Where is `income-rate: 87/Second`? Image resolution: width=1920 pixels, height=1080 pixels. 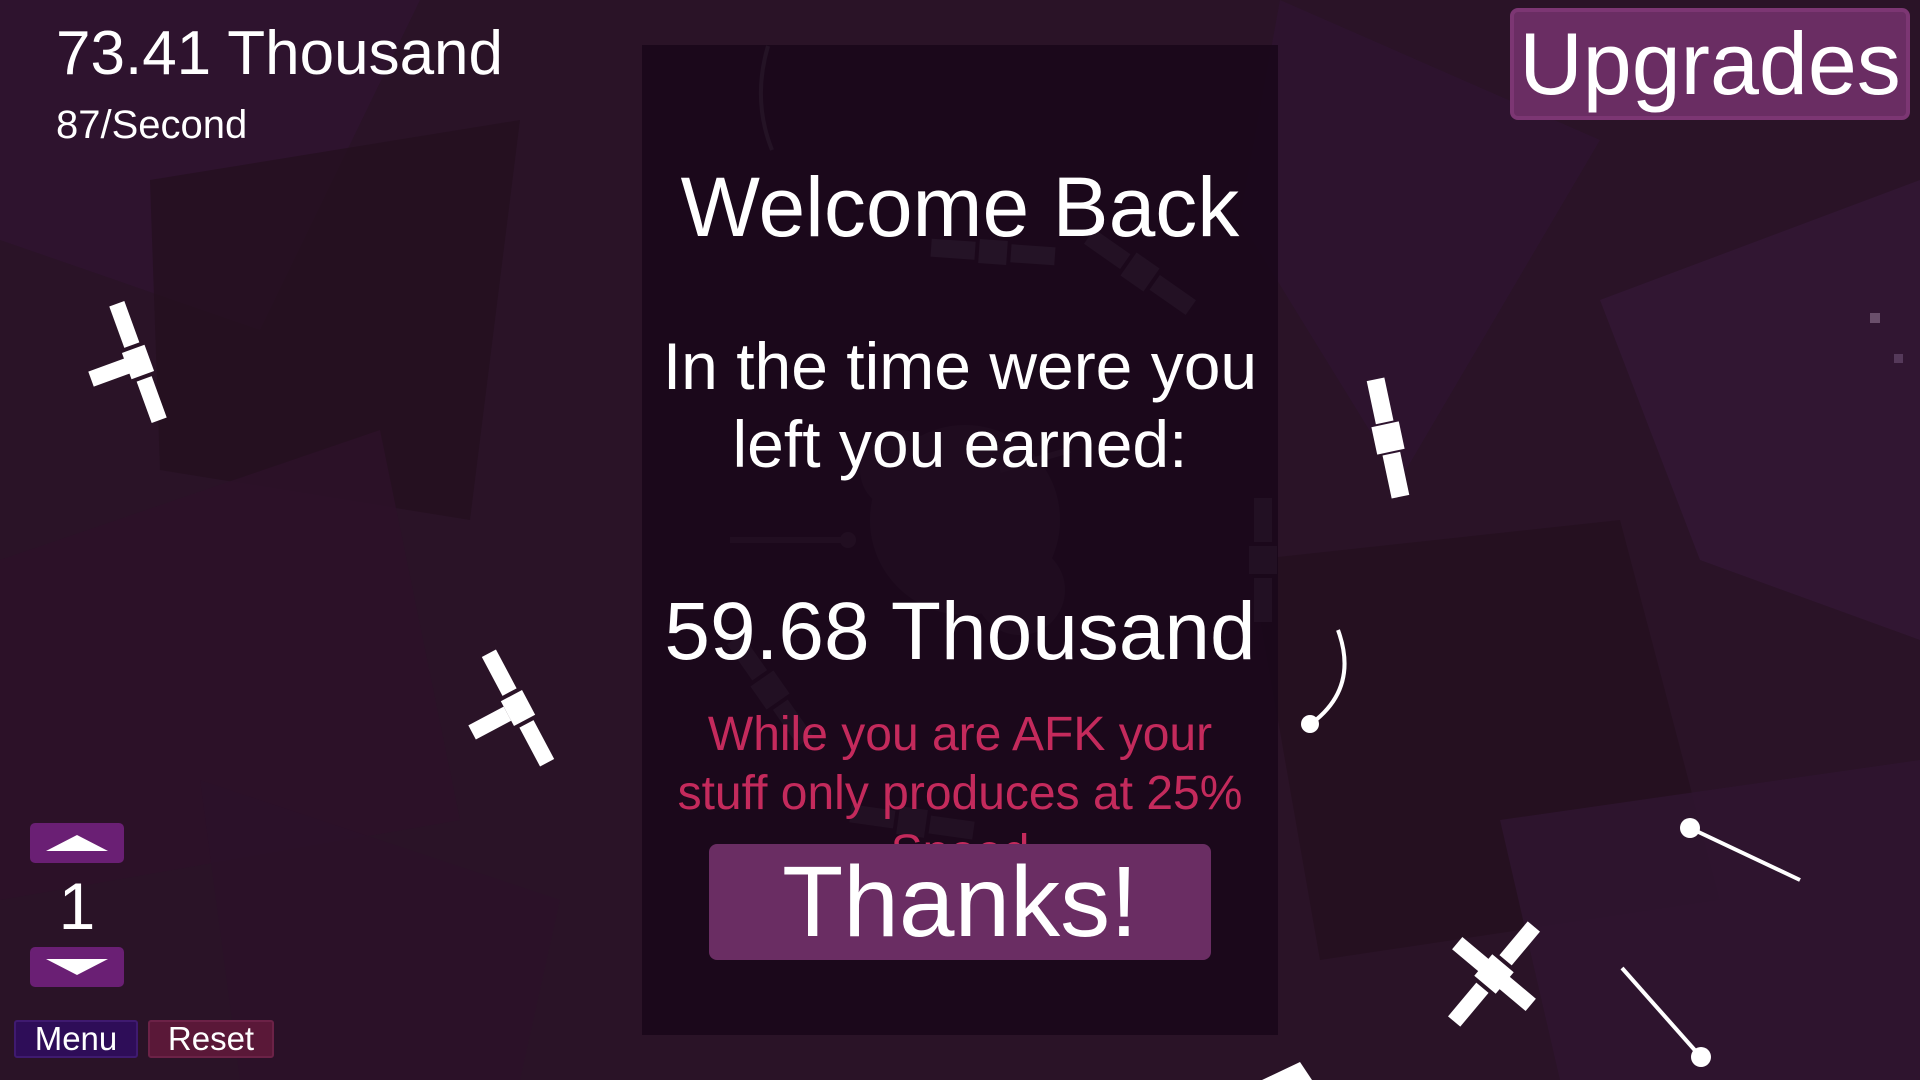 income-rate: 87/Second is located at coordinates (152, 125).